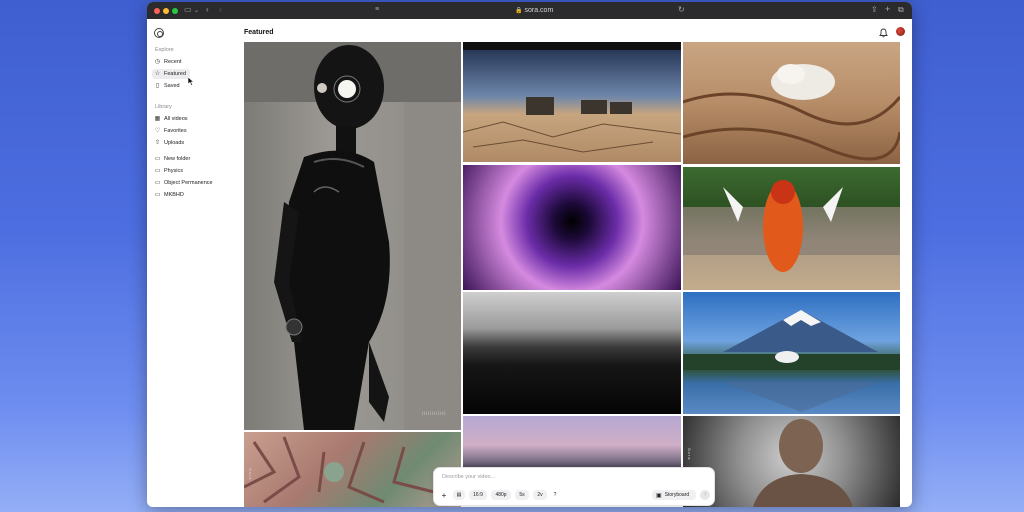  I want to click on video-tile-desert-vehicles, so click(572, 102).